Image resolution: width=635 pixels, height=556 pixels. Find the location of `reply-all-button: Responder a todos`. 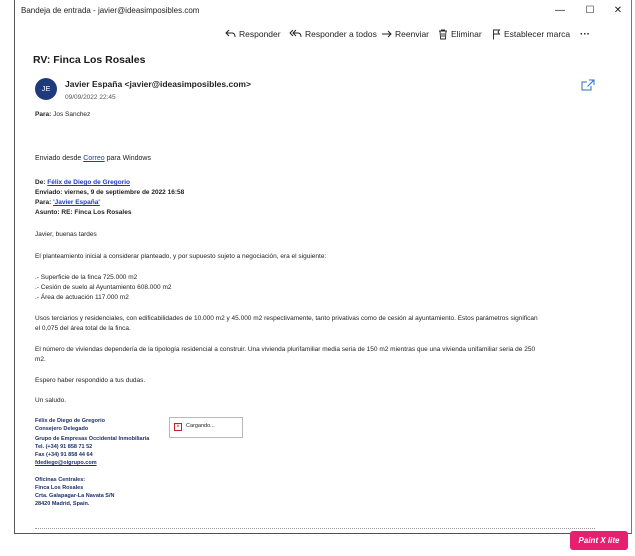

reply-all-button: Responder a todos is located at coordinates (333, 34).